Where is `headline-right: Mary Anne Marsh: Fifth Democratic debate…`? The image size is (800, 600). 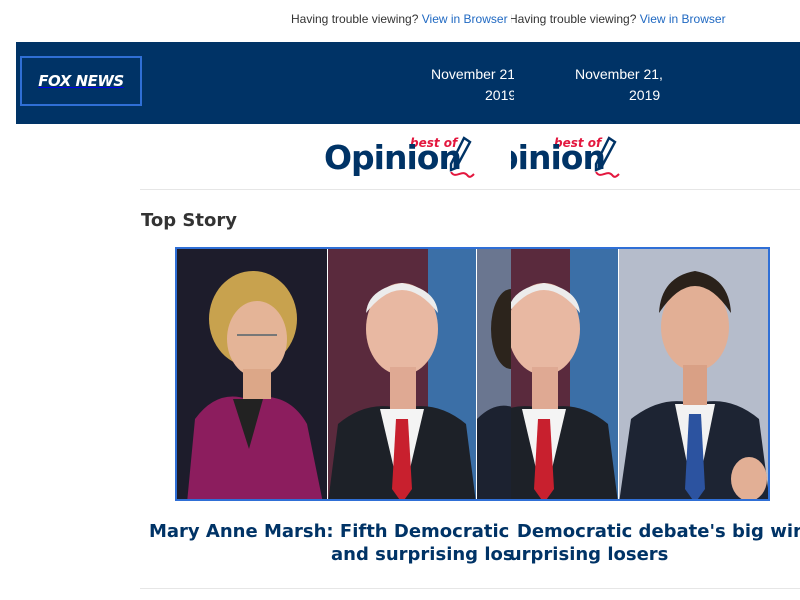
headline-right: Mary Anne Marsh: Fifth Democratic debate… is located at coordinates (655, 540).